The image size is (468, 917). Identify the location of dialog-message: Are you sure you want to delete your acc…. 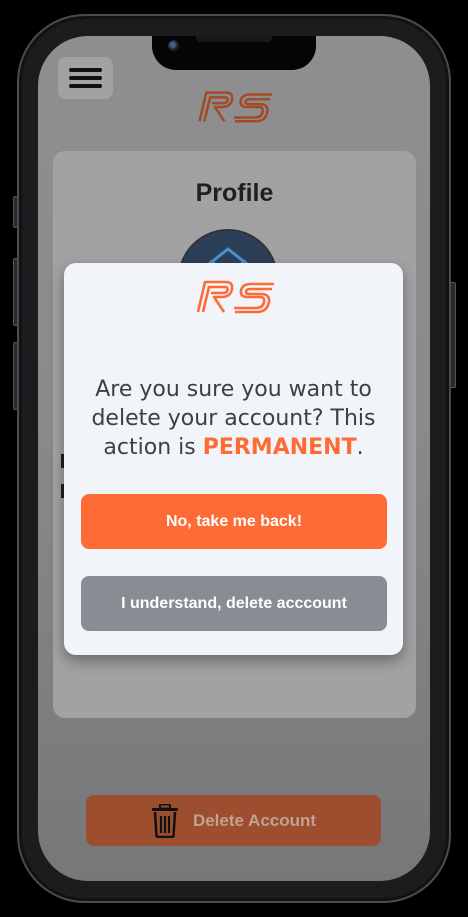
(233, 418).